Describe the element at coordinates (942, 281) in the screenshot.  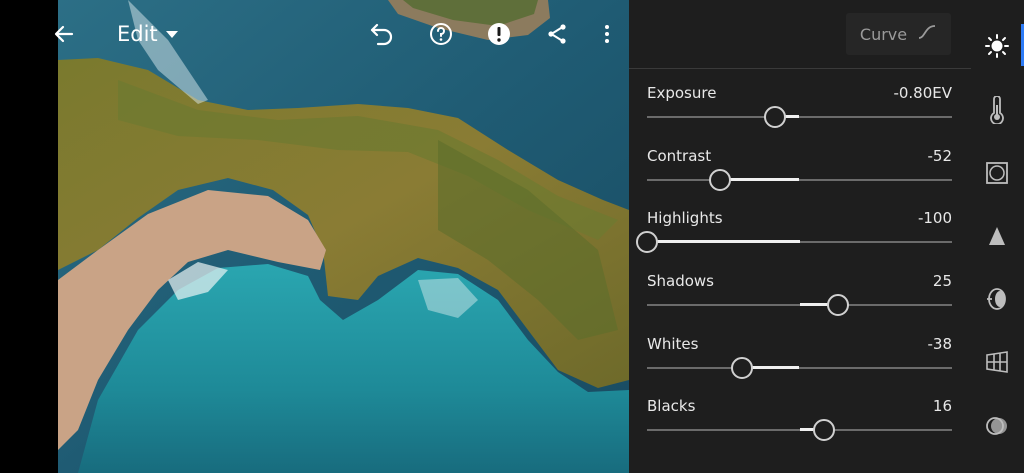
I see `slider-value: 25` at that location.